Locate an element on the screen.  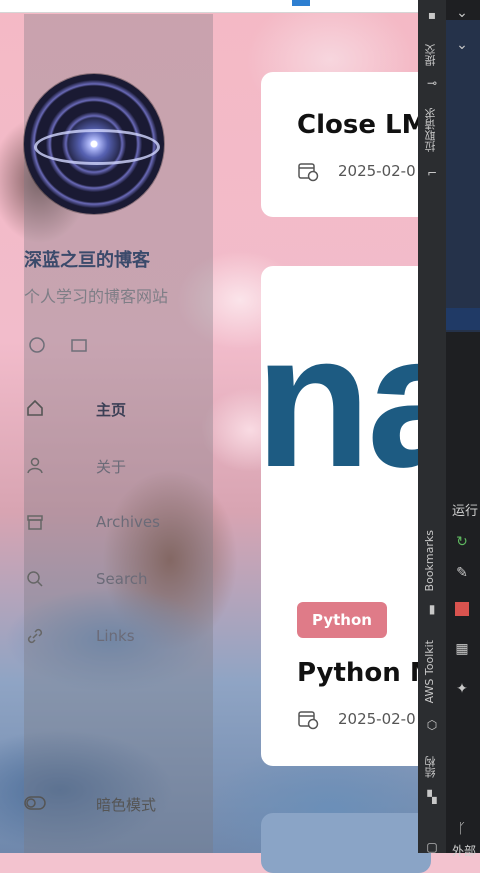
dark-mode-label: 暗色模式 is located at coordinates (126, 804).